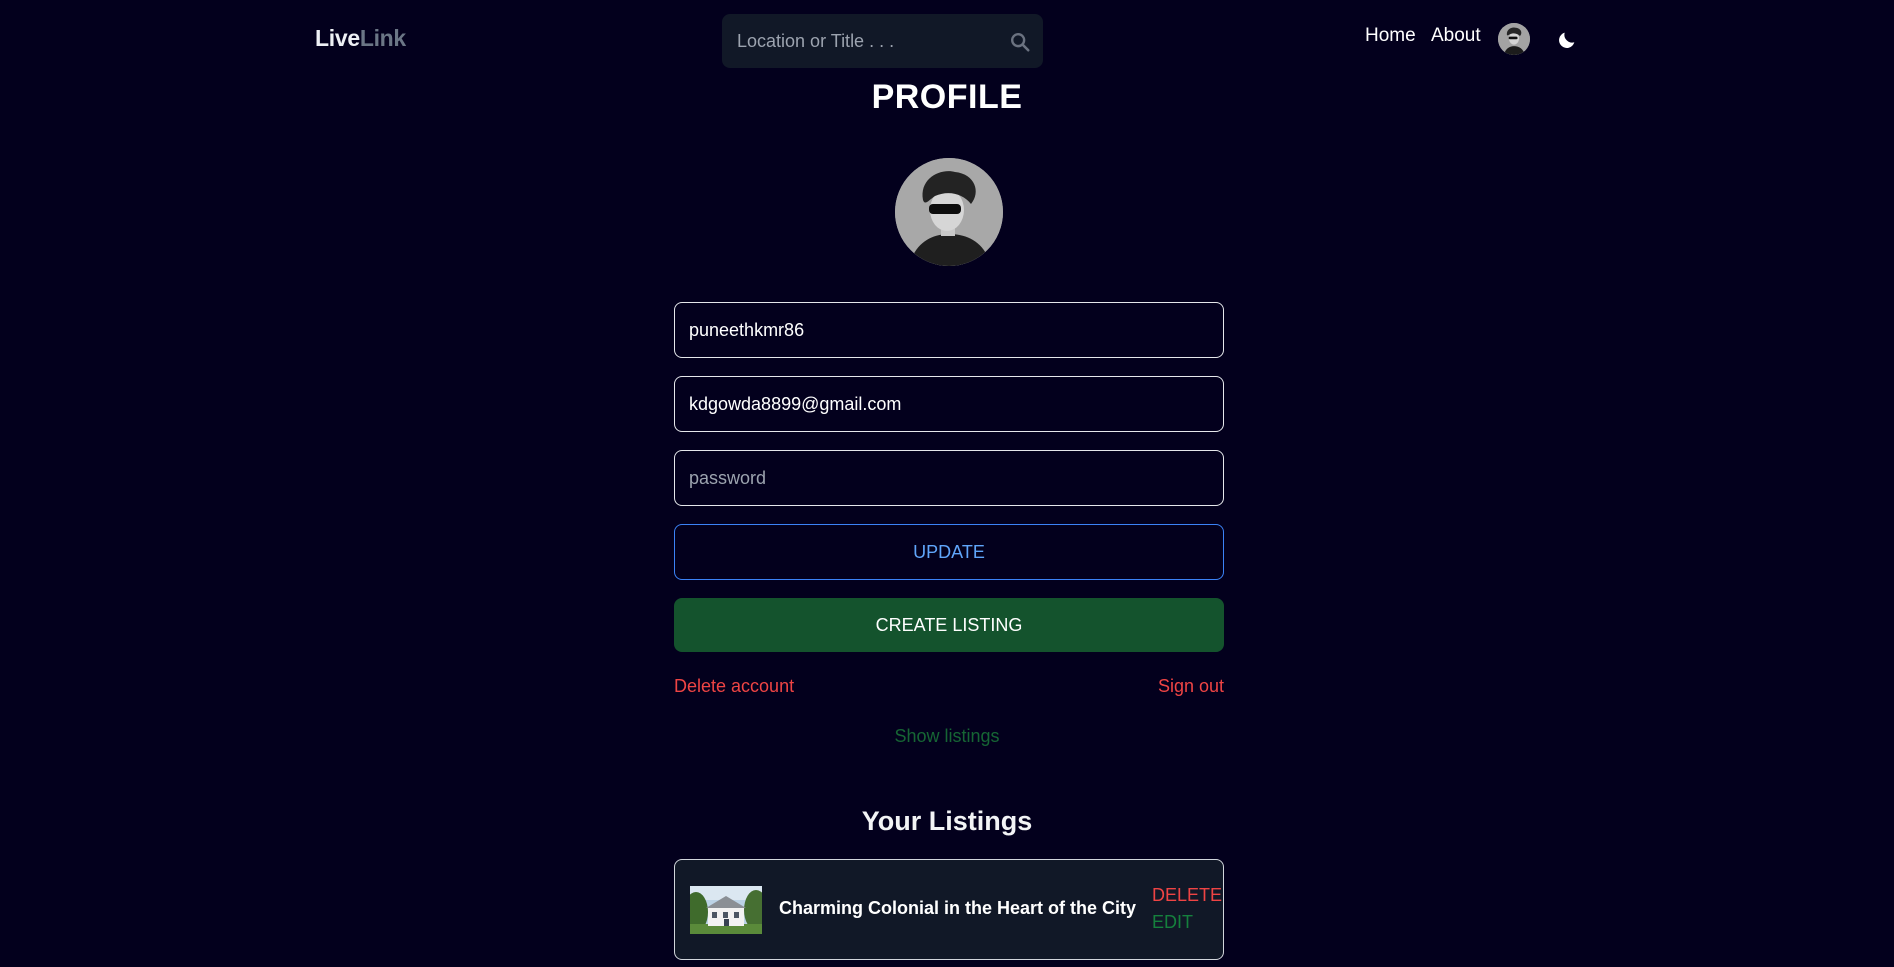 Image resolution: width=1894 pixels, height=967 pixels. I want to click on logo-part-link: Link, so click(382, 38).